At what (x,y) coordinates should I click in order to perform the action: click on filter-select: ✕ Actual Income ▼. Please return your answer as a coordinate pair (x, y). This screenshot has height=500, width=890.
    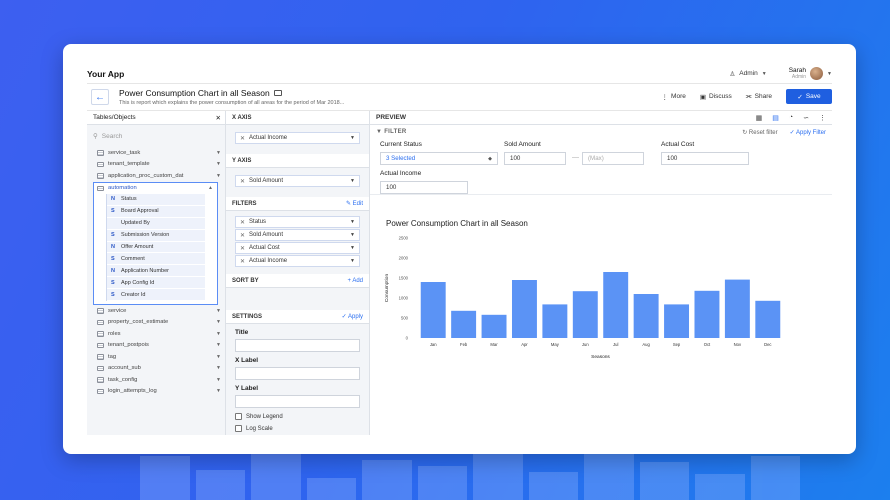
    Looking at the image, I should click on (297, 261).